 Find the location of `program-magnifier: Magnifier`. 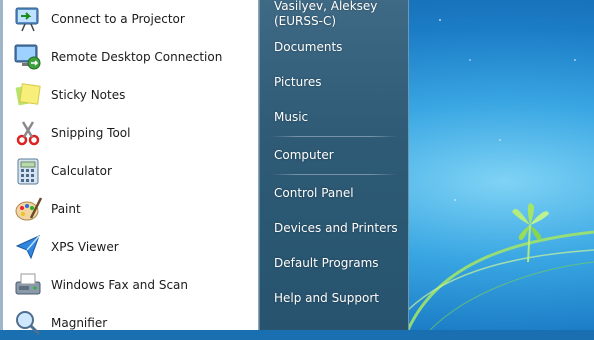

program-magnifier: Magnifier is located at coordinates (132, 323).